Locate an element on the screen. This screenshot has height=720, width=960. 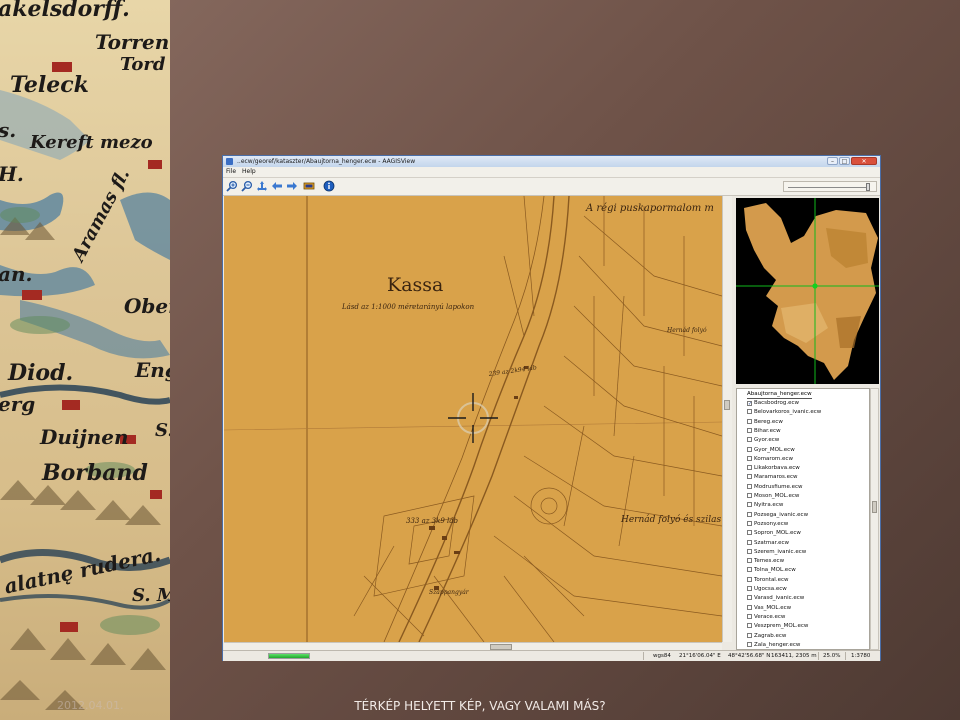
layer-item: Maramaros.ecw is located at coordinates (772, 477).